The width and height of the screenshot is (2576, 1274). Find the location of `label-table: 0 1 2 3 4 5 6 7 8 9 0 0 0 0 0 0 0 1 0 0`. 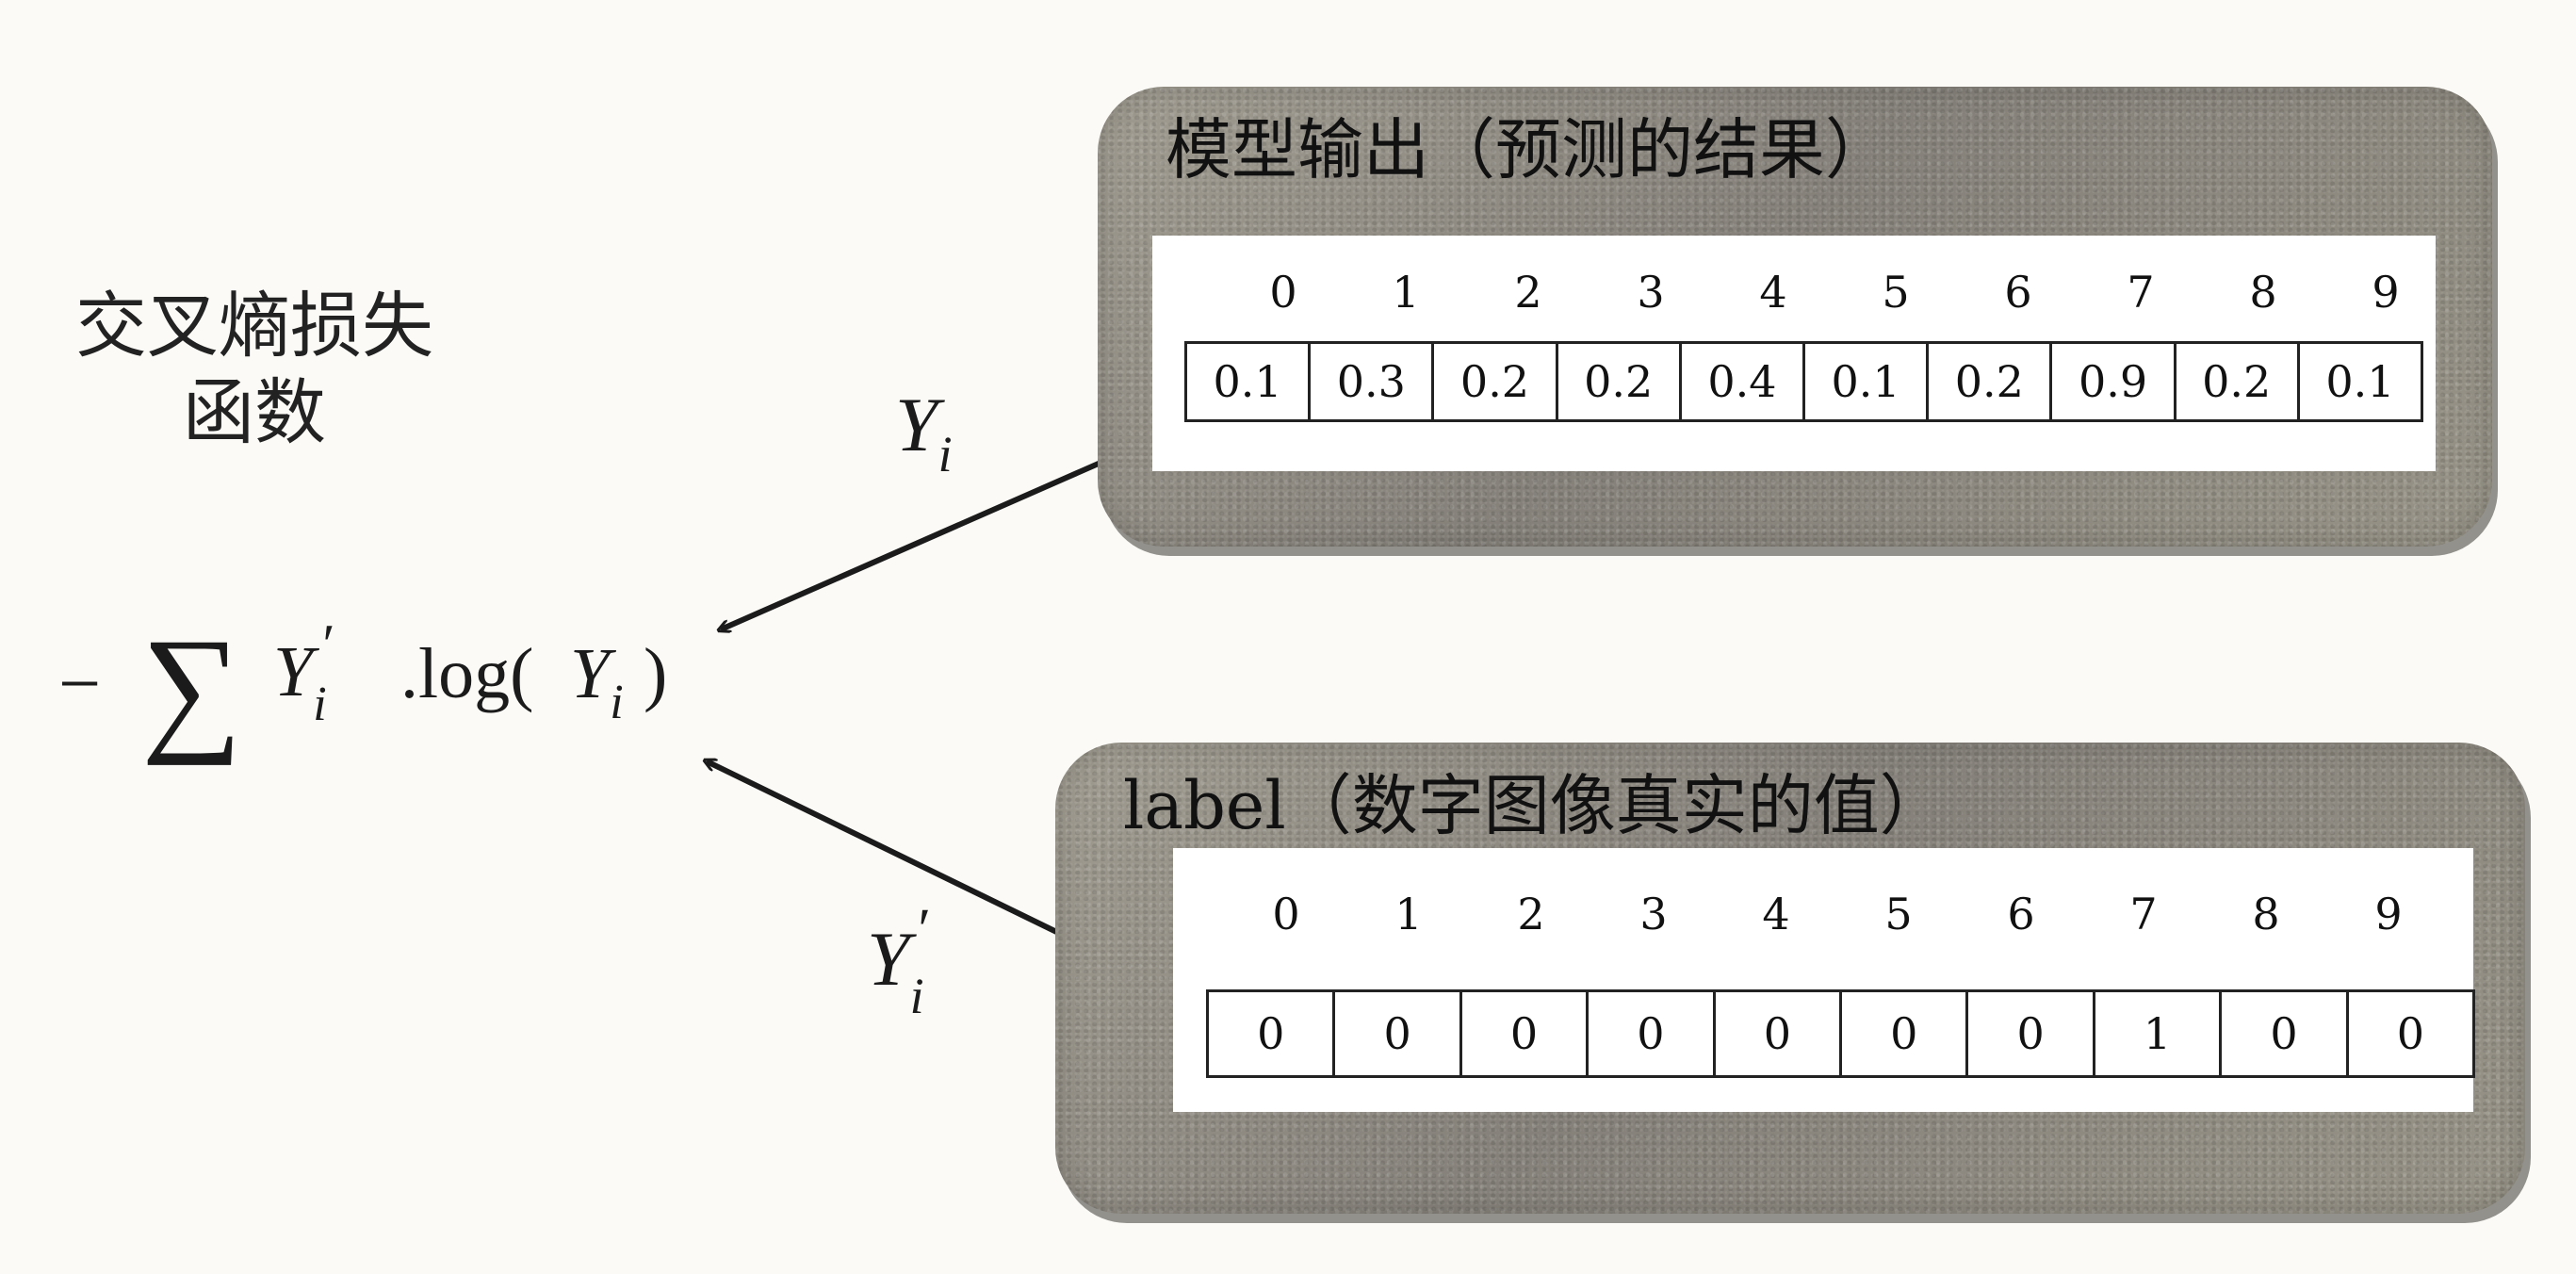

label-table: 0 1 2 3 4 5 6 7 8 9 0 0 0 0 0 0 0 1 0 0 is located at coordinates (1824, 980).